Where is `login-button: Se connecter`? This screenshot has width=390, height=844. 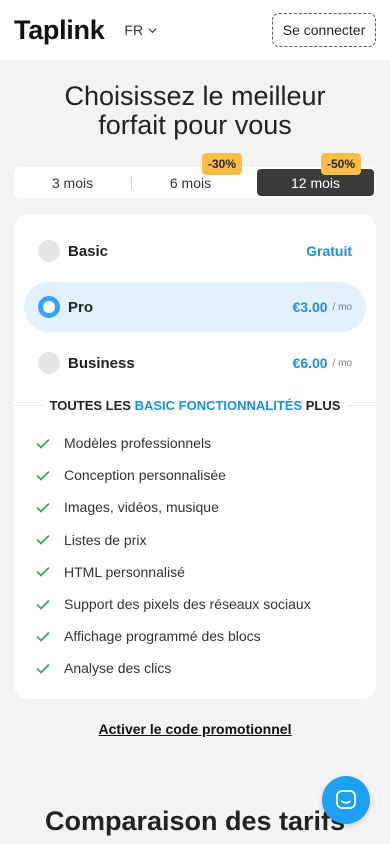 login-button: Se connecter is located at coordinates (324, 30).